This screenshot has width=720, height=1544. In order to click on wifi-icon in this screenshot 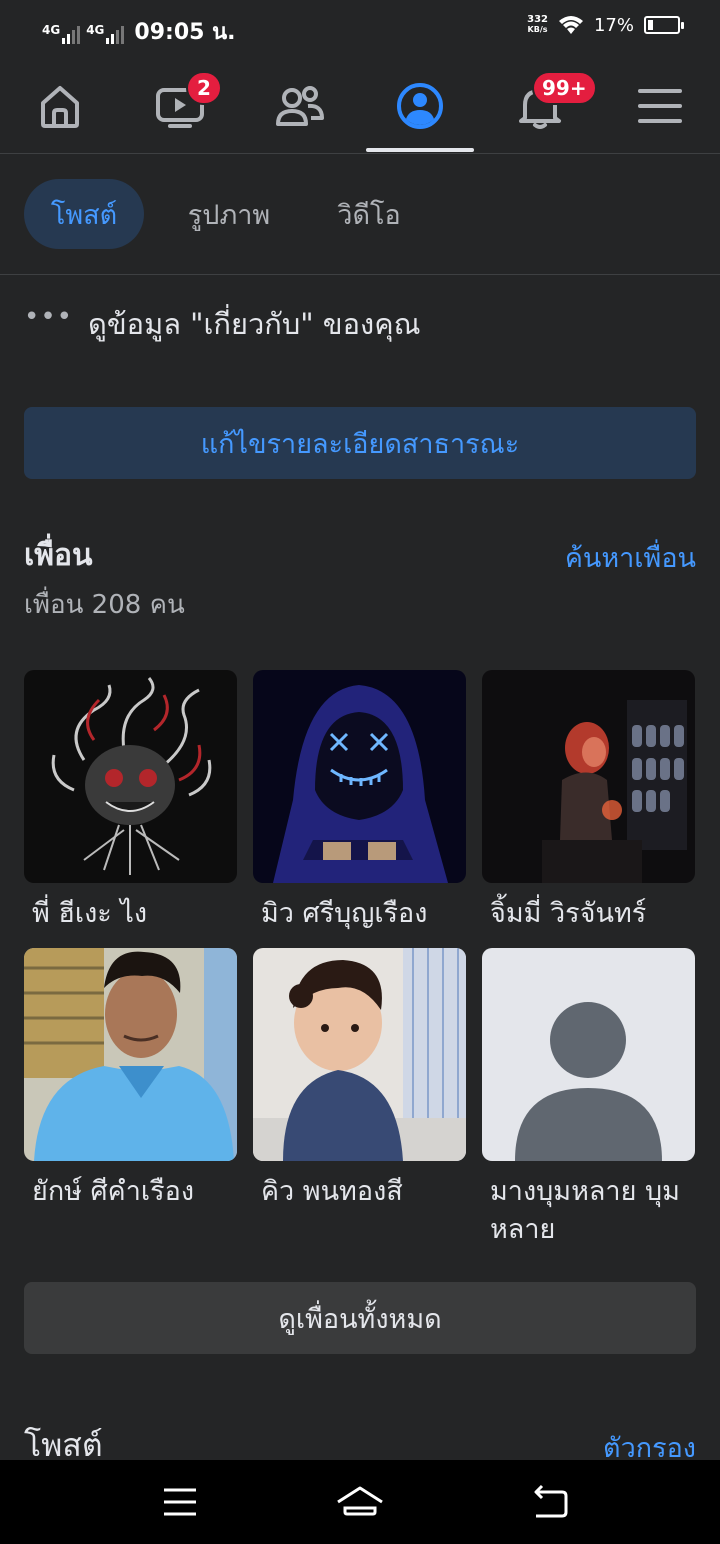, I will do `click(570, 25)`.